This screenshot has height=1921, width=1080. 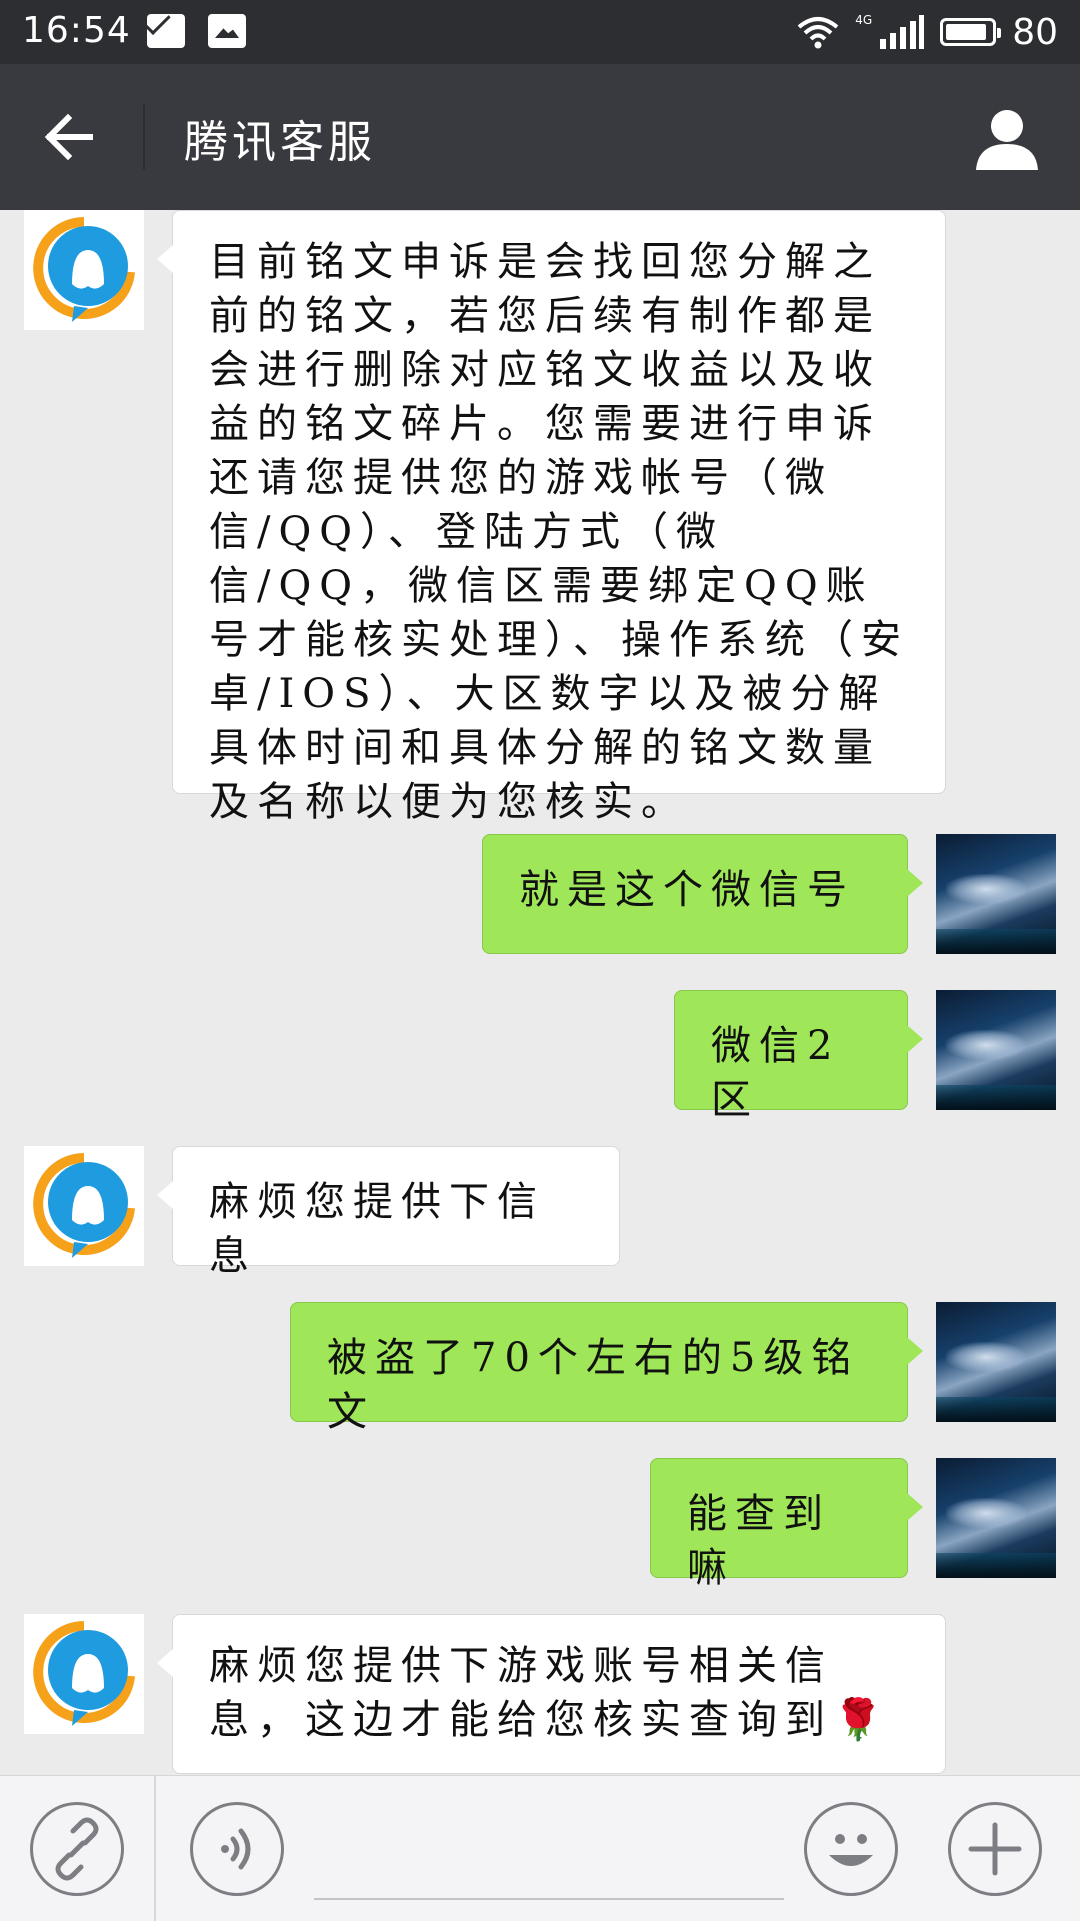 What do you see at coordinates (144, 137) in the screenshot?
I see `header-divider` at bounding box center [144, 137].